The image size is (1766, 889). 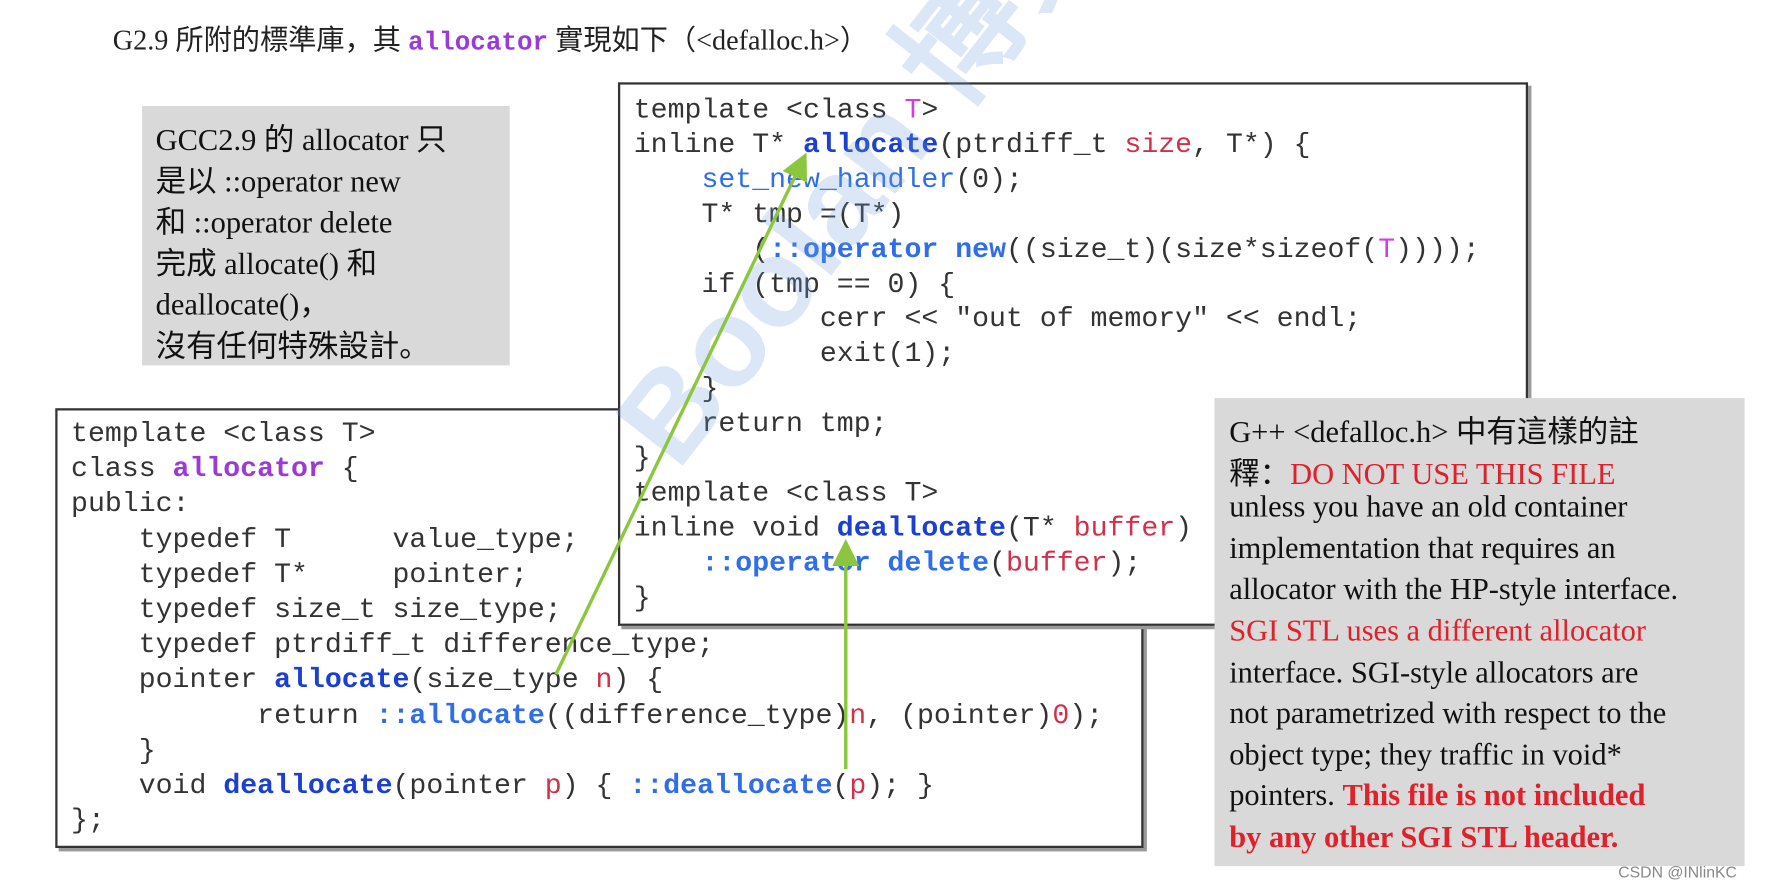 What do you see at coordinates (1677, 871) in the screenshot?
I see `credit: CSDN @INlinKC` at bounding box center [1677, 871].